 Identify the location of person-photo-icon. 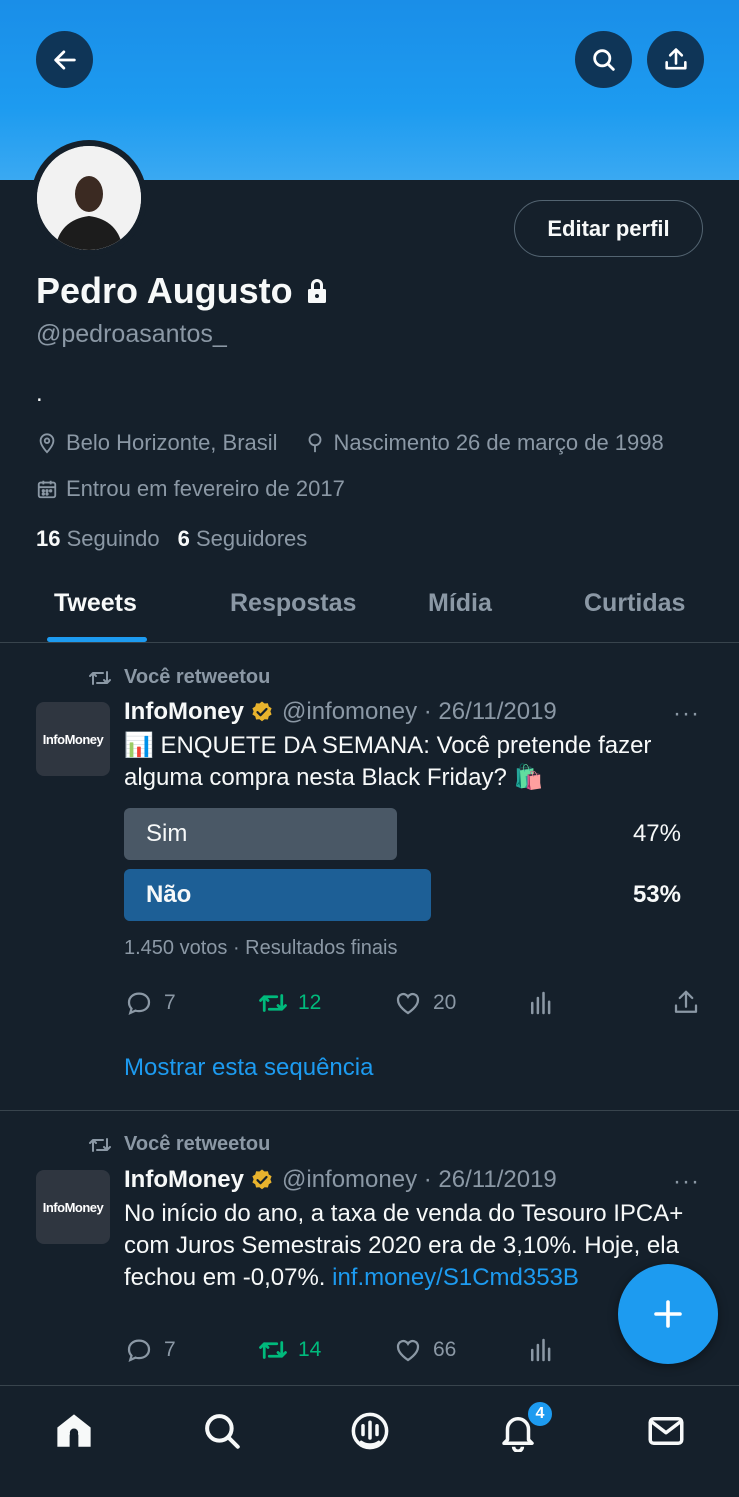
(89, 198).